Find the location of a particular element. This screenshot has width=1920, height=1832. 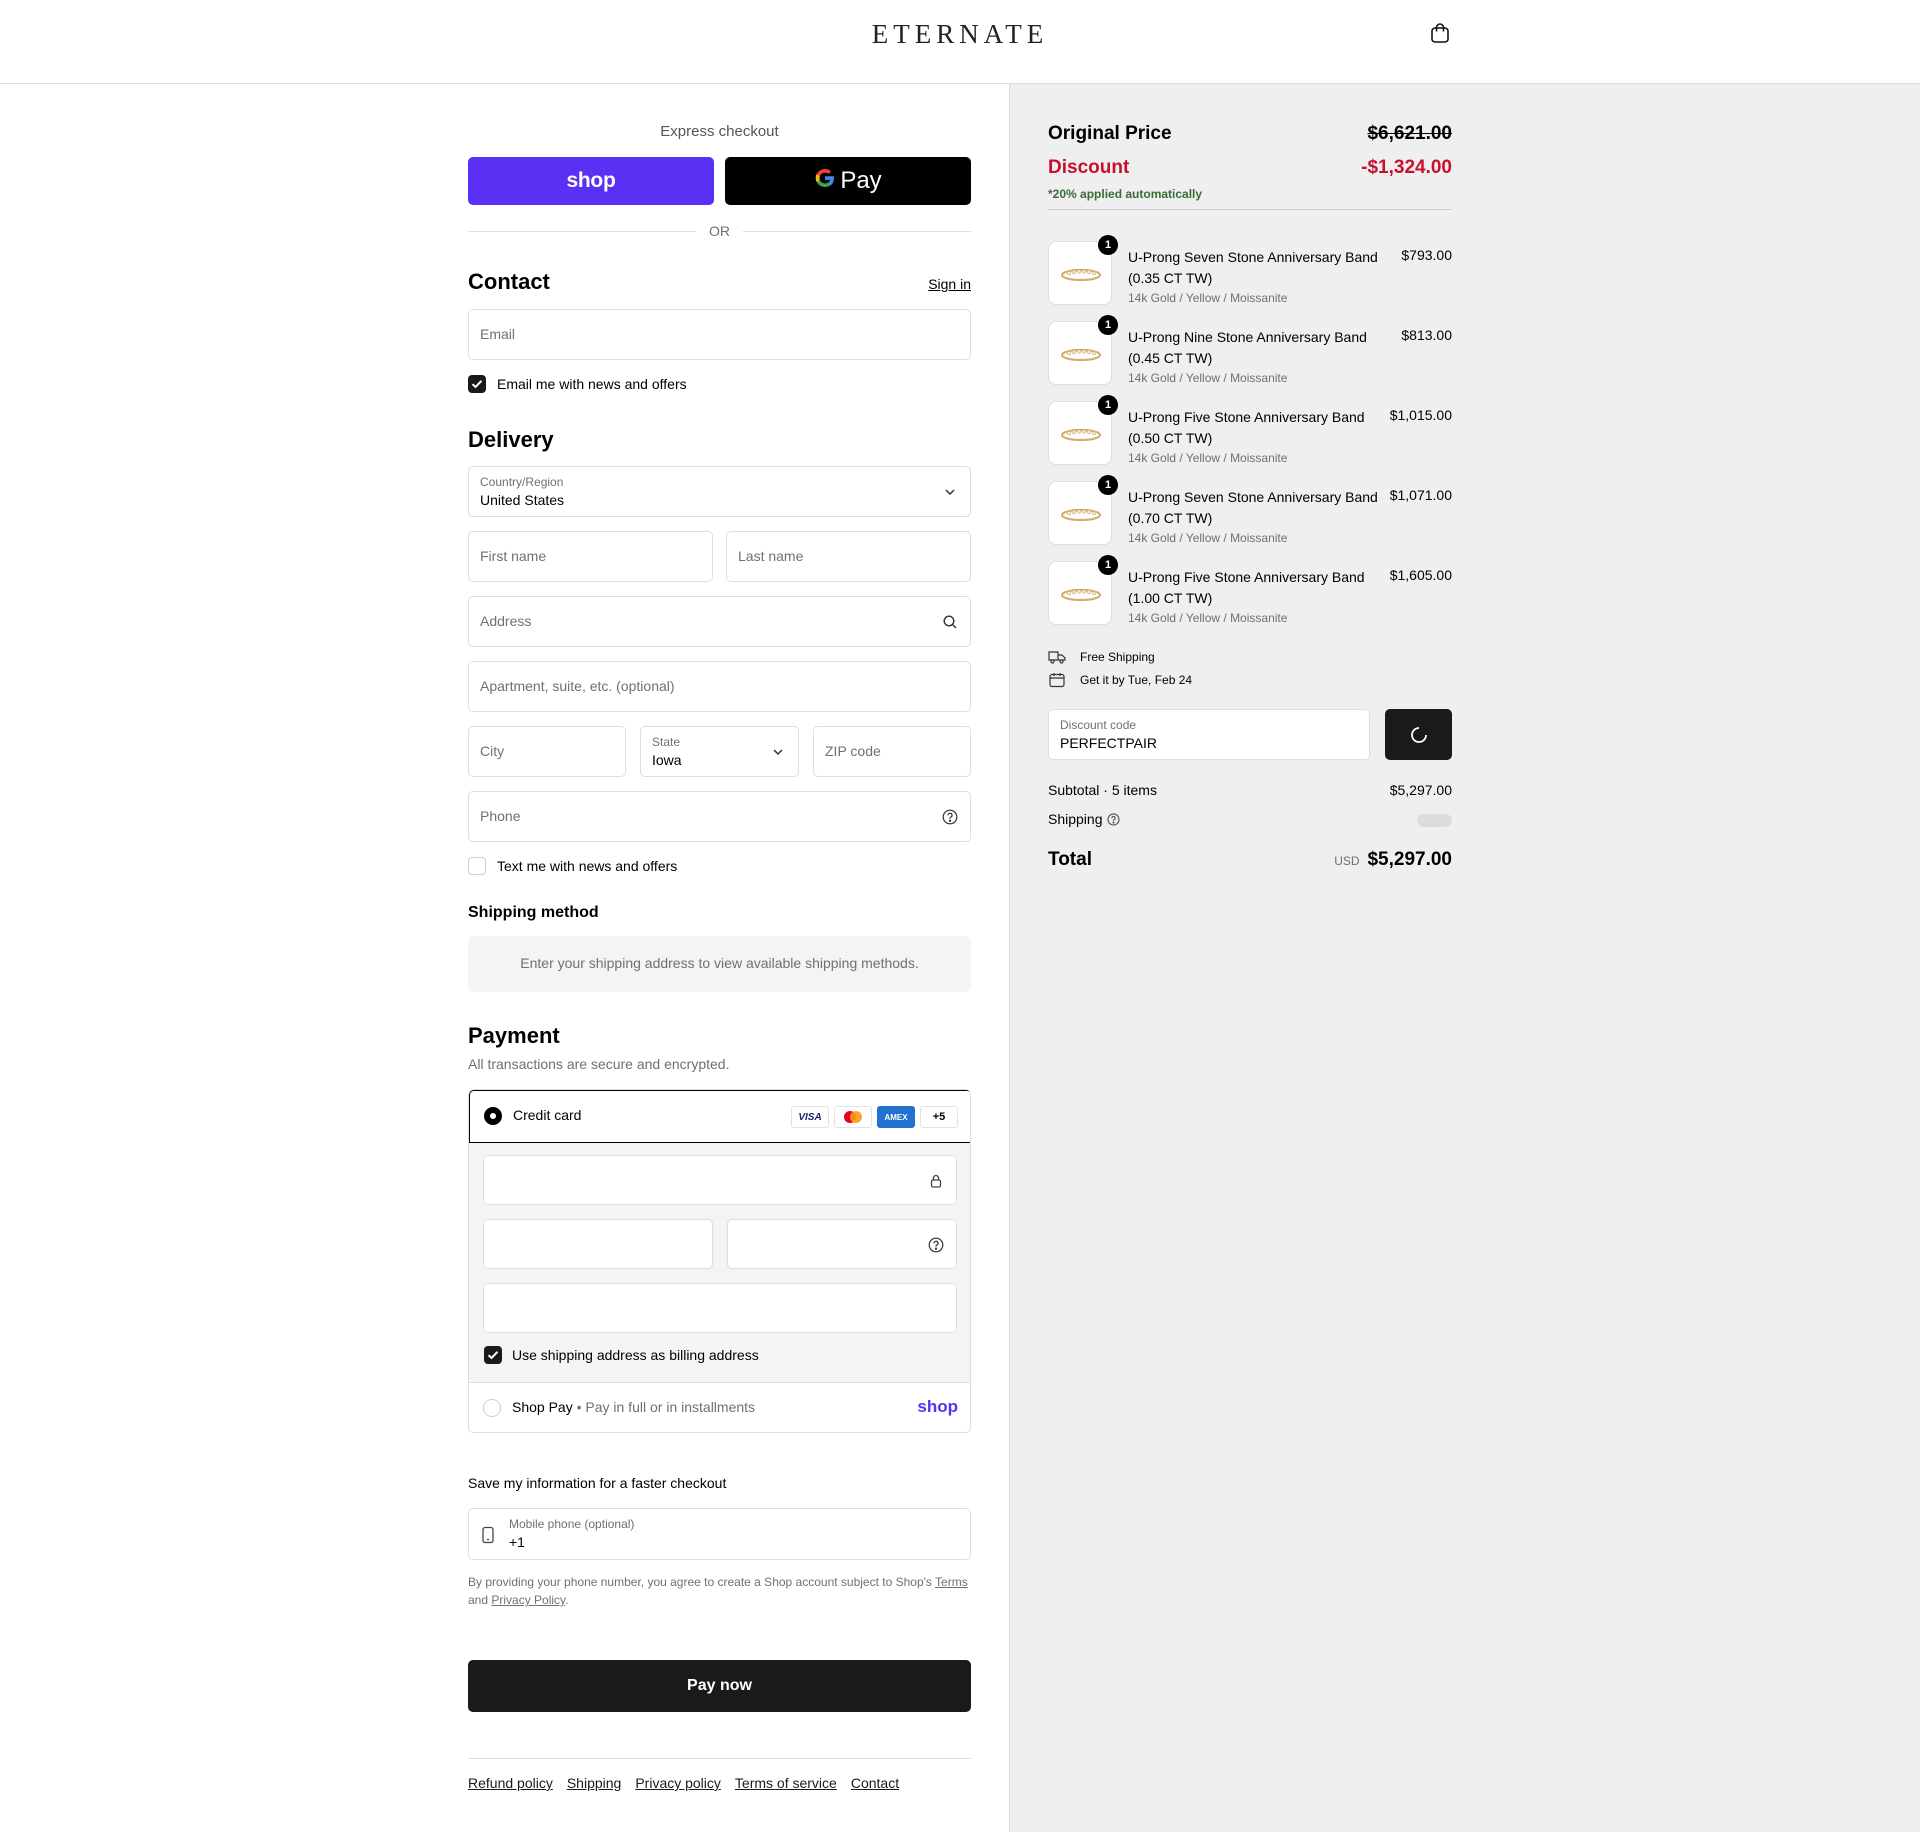

state-label: State is located at coordinates (666, 742).